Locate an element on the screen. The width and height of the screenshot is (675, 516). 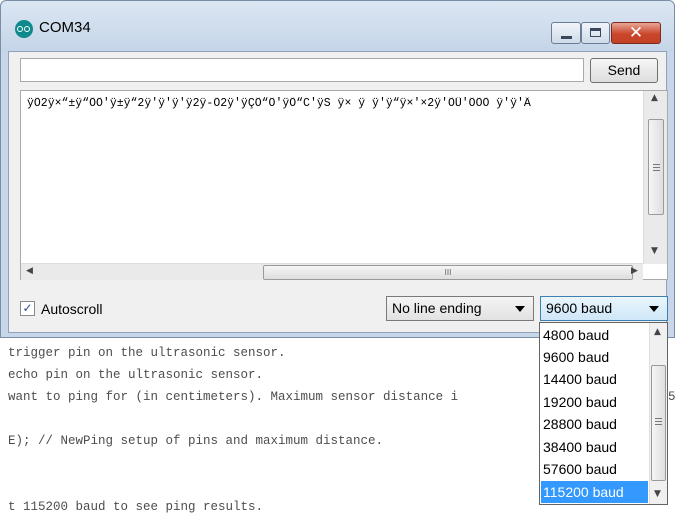
dropdown-scrollbar: ▲ ▼ is located at coordinates (658, 413).